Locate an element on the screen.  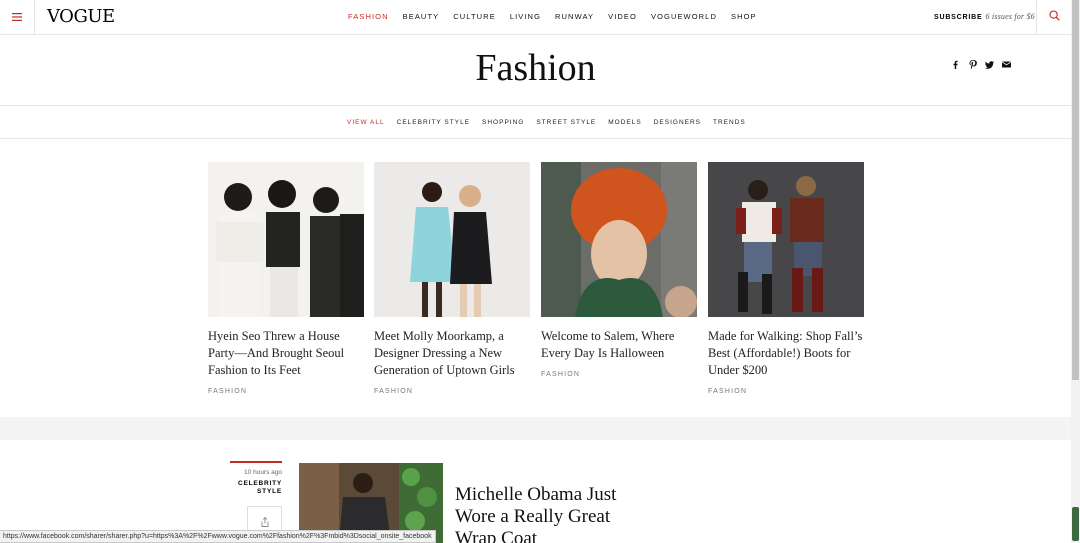
subscribe-label: SUBSCRIBE is located at coordinates (958, 17).